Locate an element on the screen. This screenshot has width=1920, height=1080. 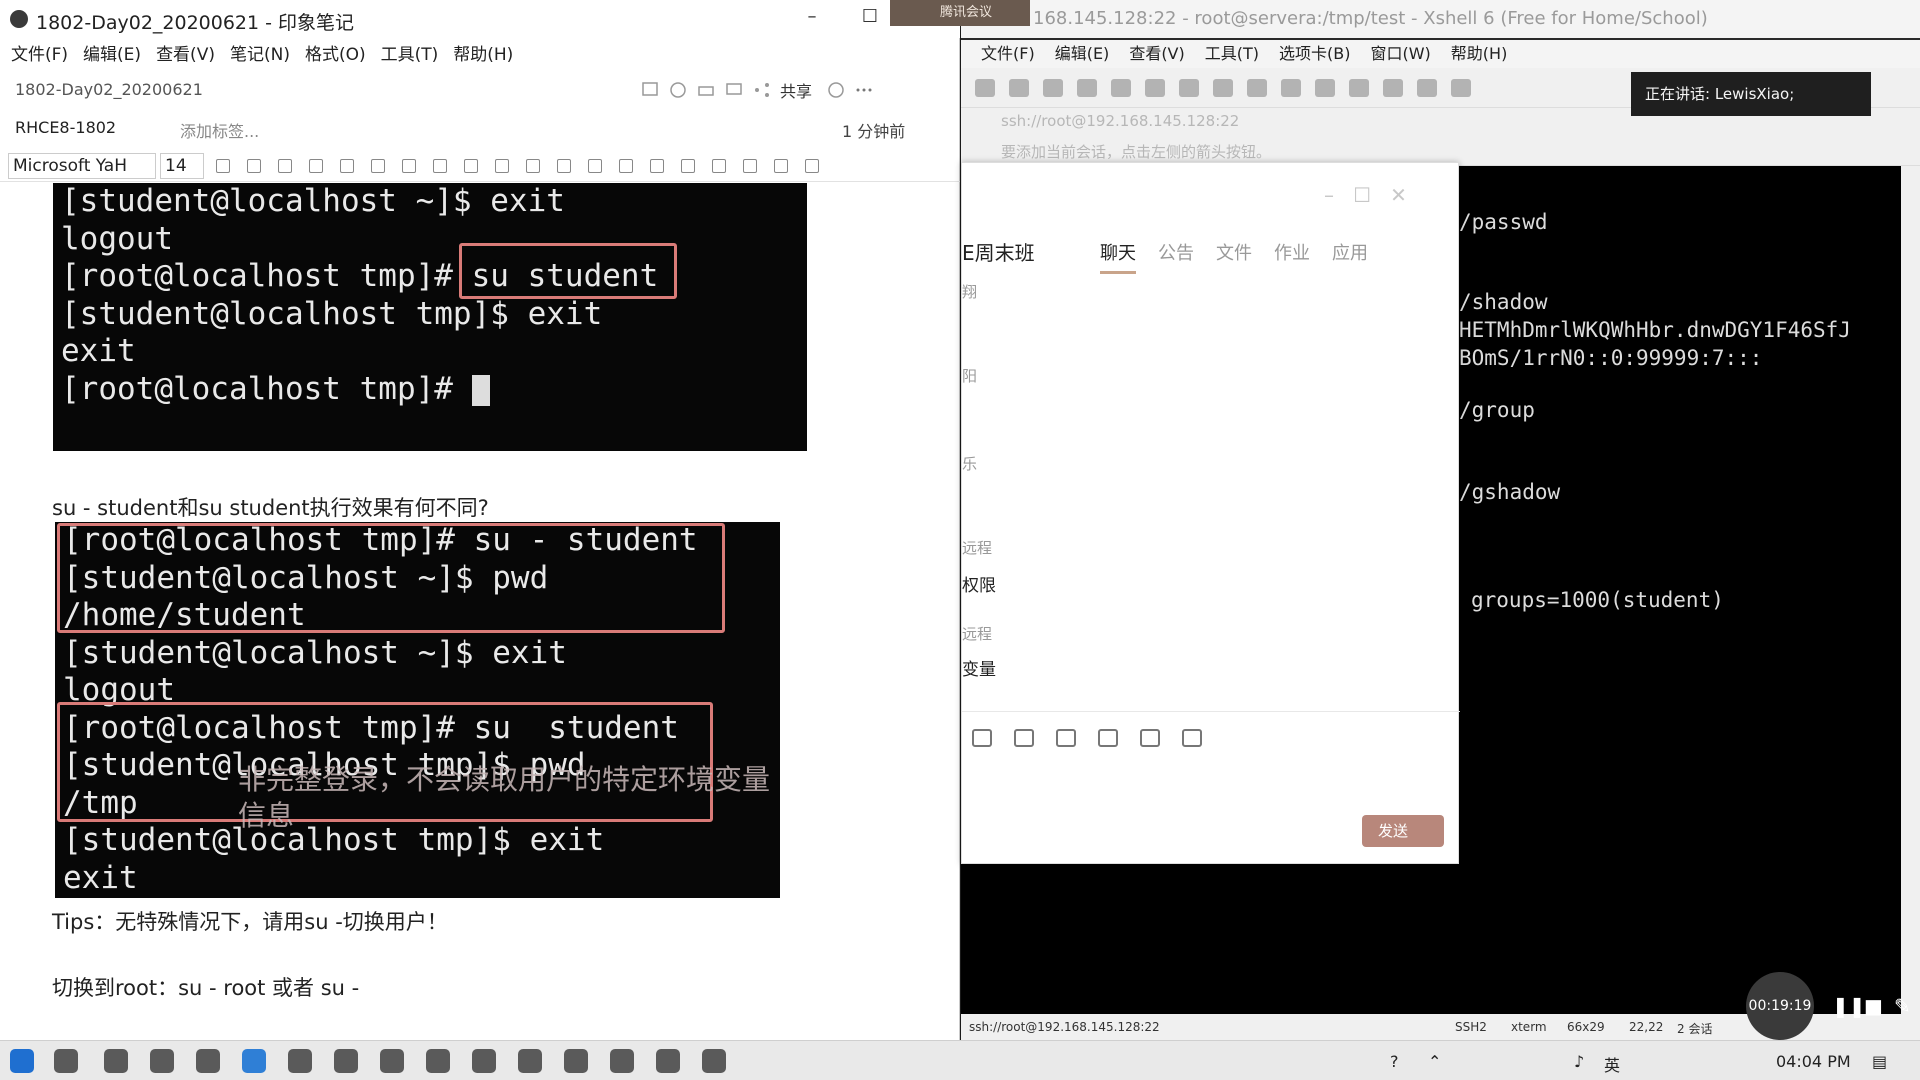
share-button: 共享 is located at coordinates (796, 91).